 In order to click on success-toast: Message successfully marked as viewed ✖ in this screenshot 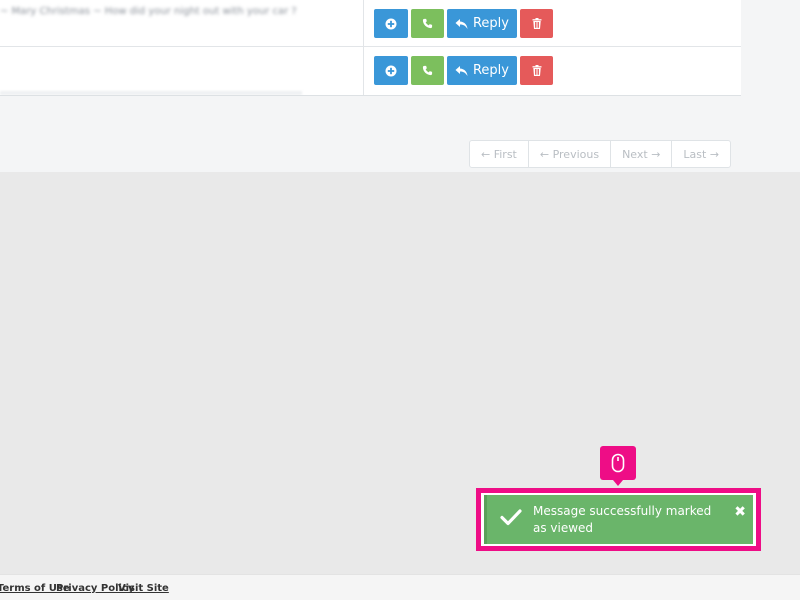, I will do `click(618, 519)`.